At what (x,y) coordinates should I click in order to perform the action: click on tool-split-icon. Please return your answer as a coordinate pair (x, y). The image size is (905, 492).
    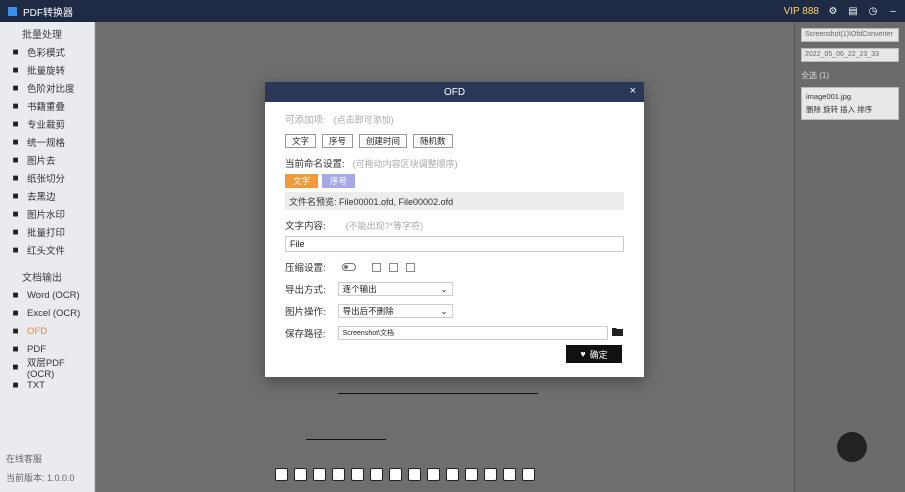
    Looking at the image, I should click on (357, 474).